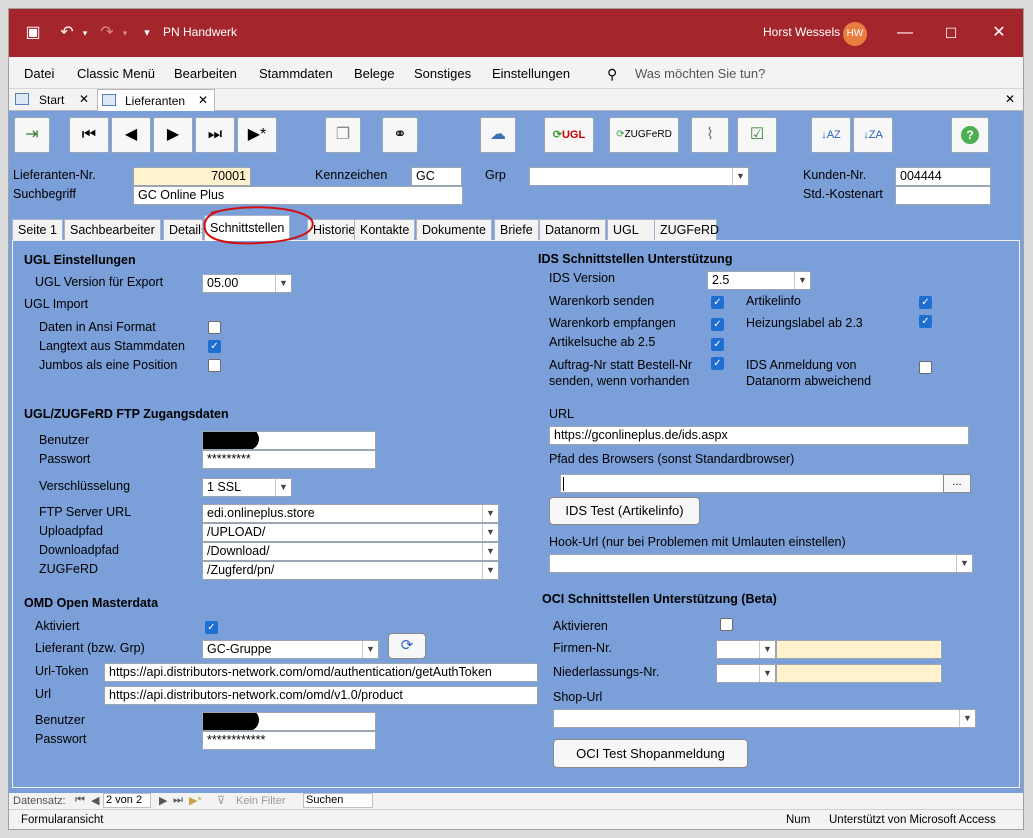 The width and height of the screenshot is (1033, 838). What do you see at coordinates (39, 73) in the screenshot?
I see `menu-datei: Datei` at bounding box center [39, 73].